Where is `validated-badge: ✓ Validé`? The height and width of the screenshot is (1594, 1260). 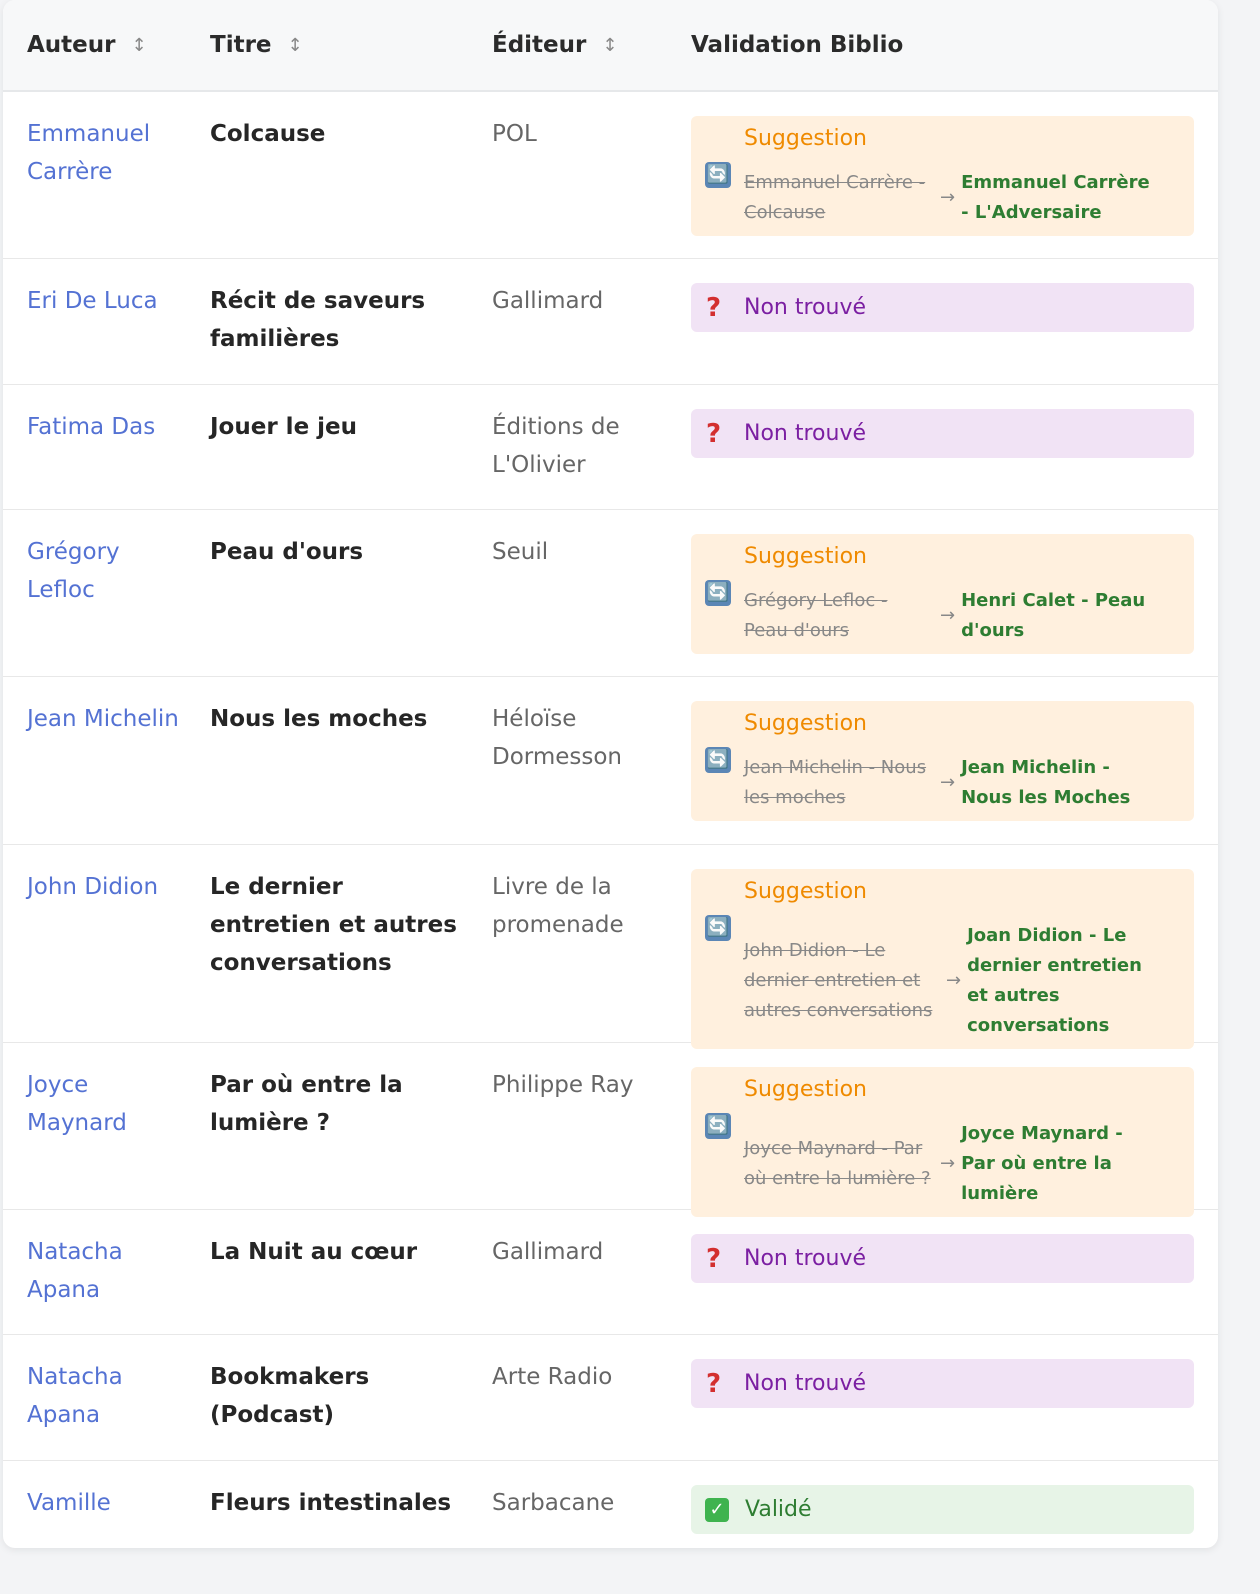
validated-badge: ✓ Validé is located at coordinates (942, 1509).